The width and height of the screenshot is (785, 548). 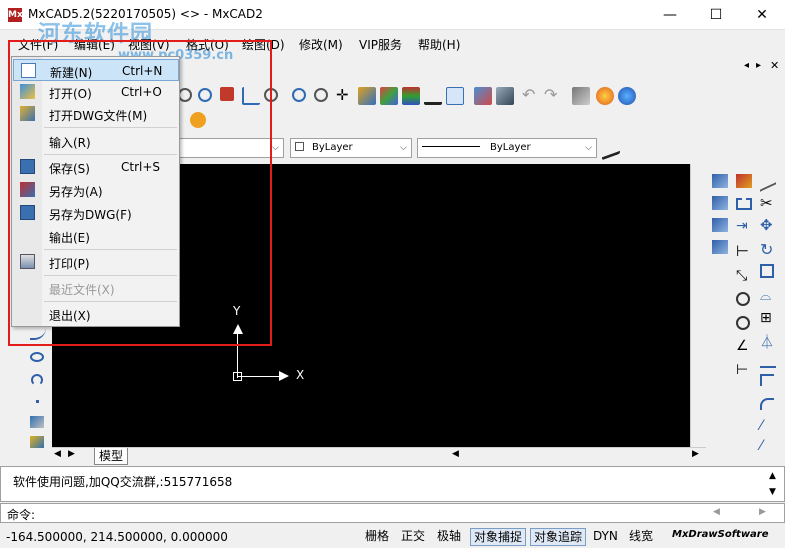 I want to click on pan-zoom-icon, so click(x=299, y=95).